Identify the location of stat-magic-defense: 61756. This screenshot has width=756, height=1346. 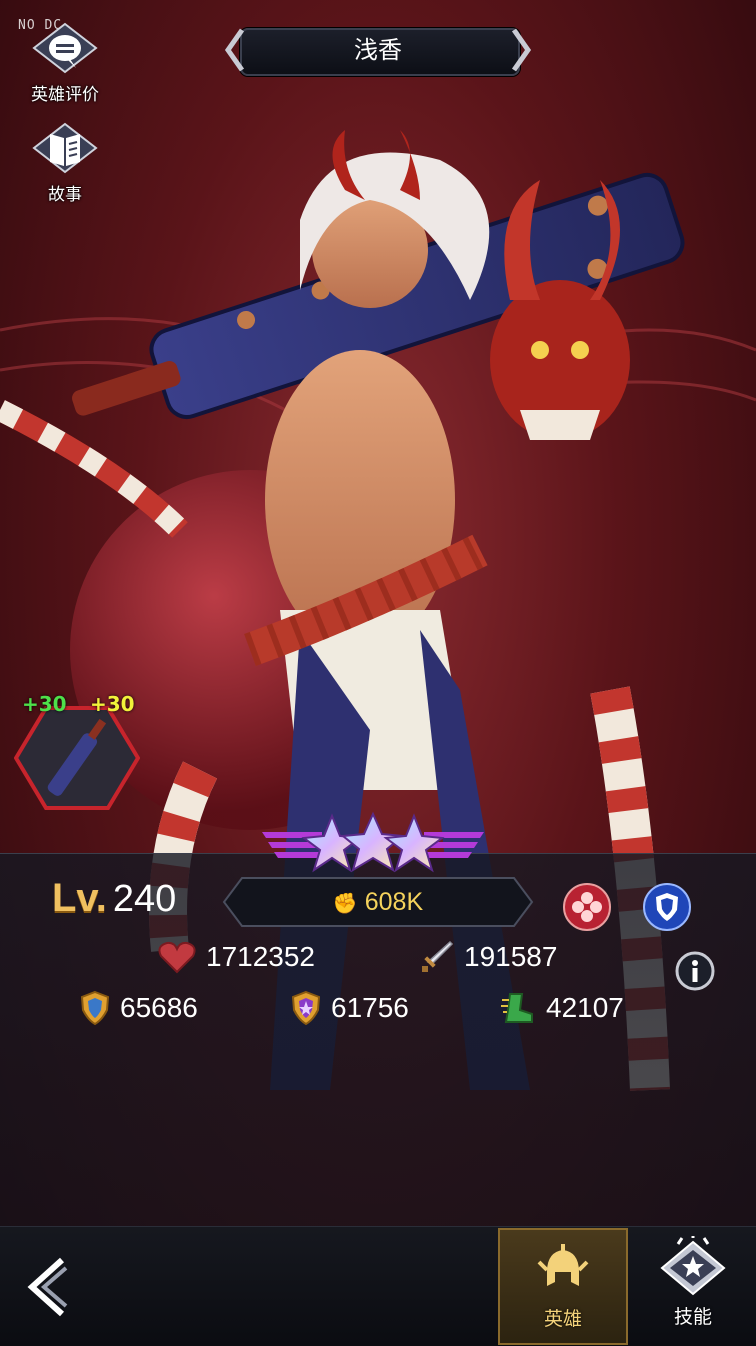
(350, 1008).